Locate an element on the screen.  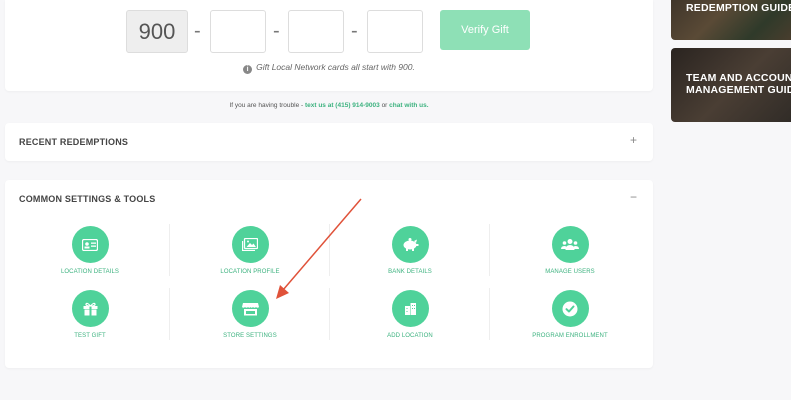
tool-bank-details: BANK DETAILS is located at coordinates (410, 250).